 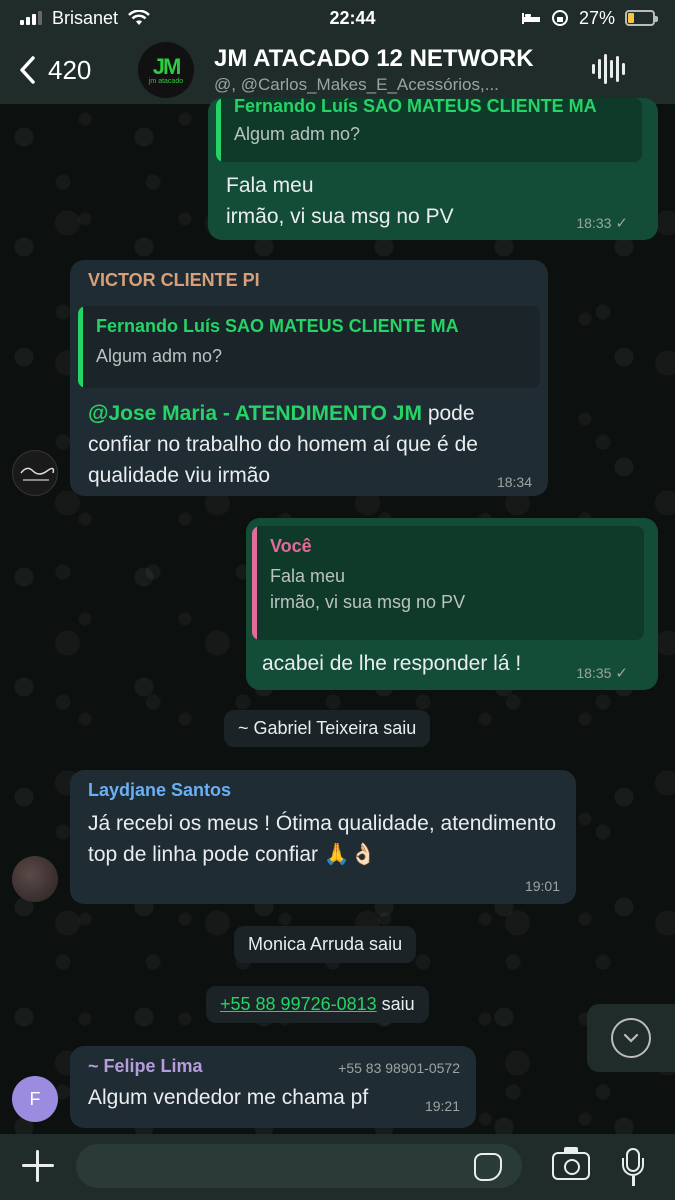 I want to click on system-text: saiu, so click(x=398, y=1004).